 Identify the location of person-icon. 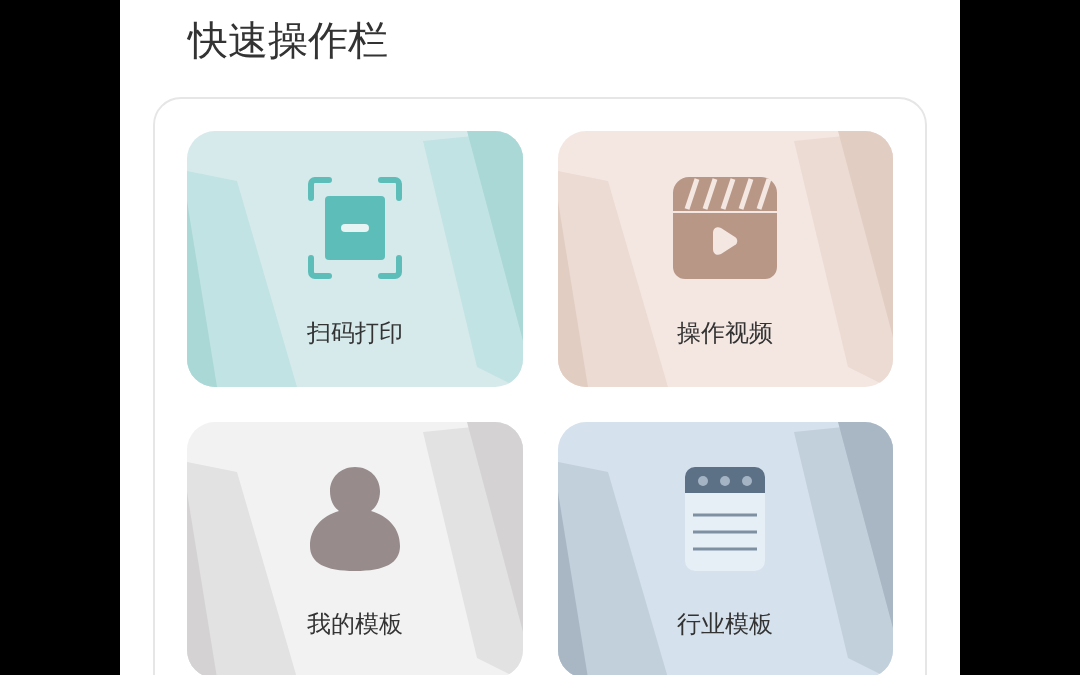
(354, 519).